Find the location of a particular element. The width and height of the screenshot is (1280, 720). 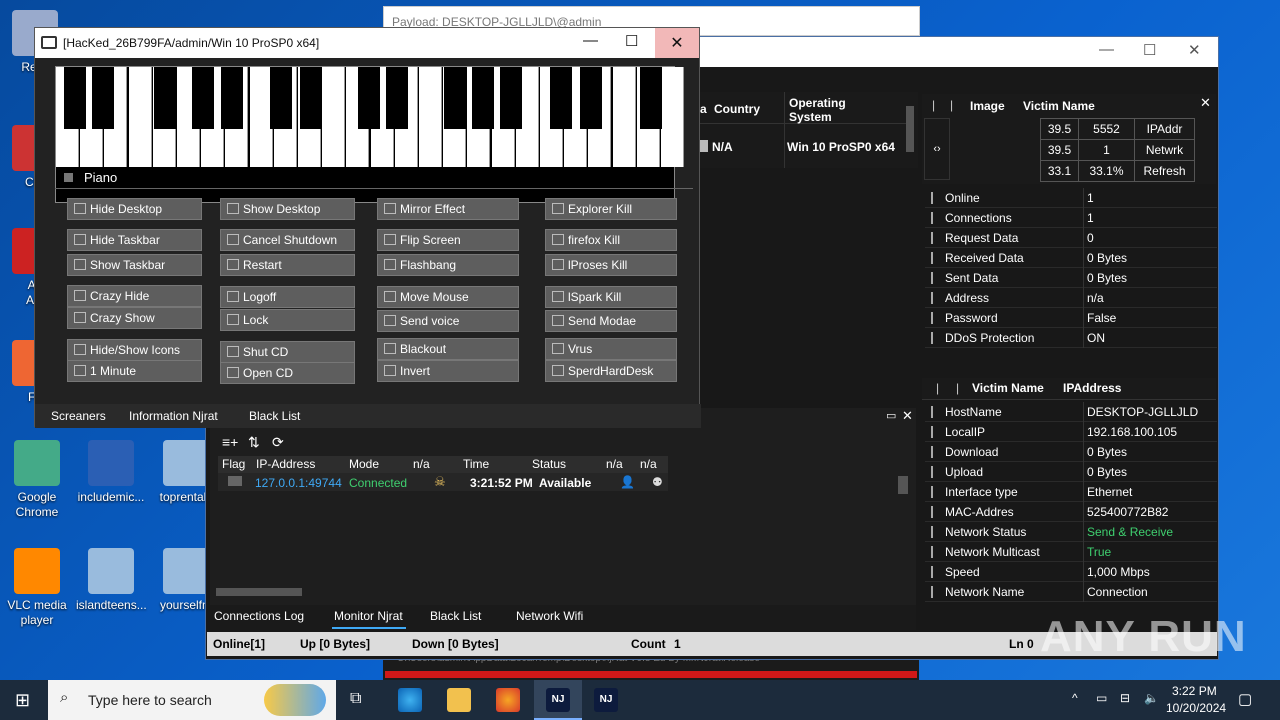

lspark-kill-button: lSpark Kill is located at coordinates (611, 297).